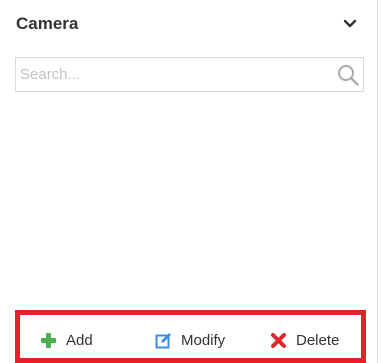 The height and width of the screenshot is (363, 381). I want to click on panel-title: Camera, so click(47, 23).